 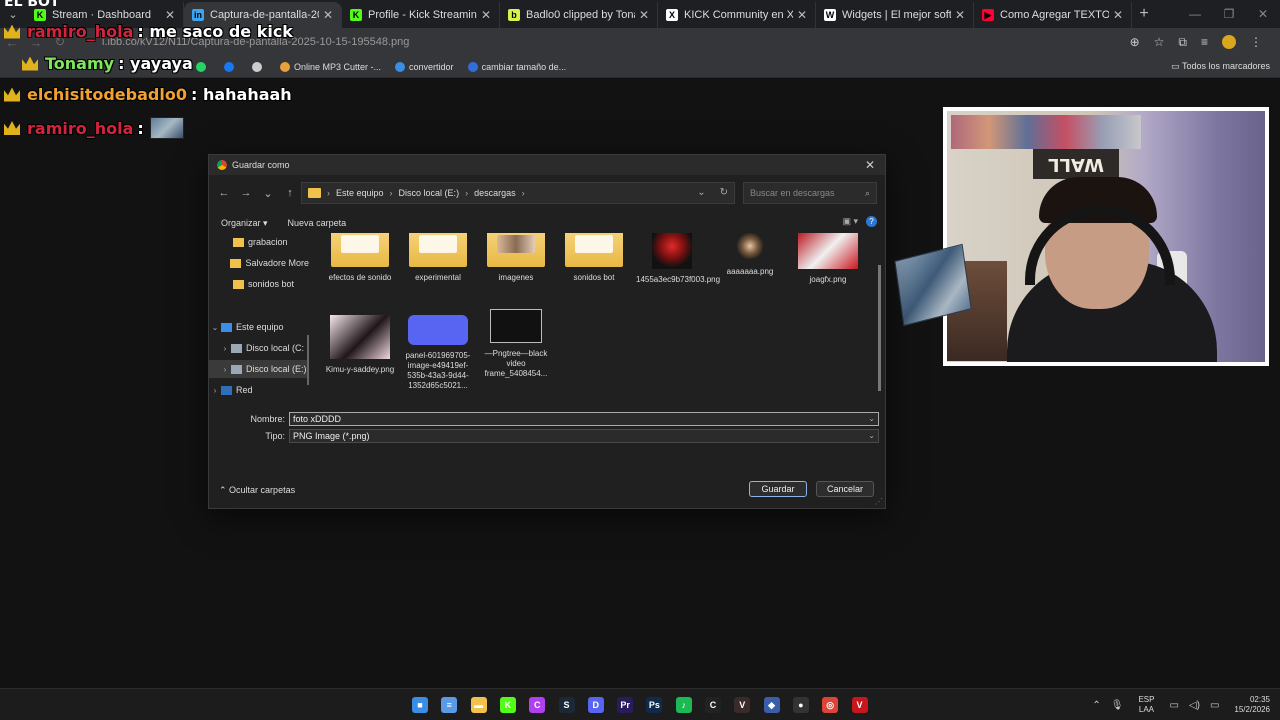 What do you see at coordinates (420, 705) in the screenshot?
I see `windows-start-icon: ■` at bounding box center [420, 705].